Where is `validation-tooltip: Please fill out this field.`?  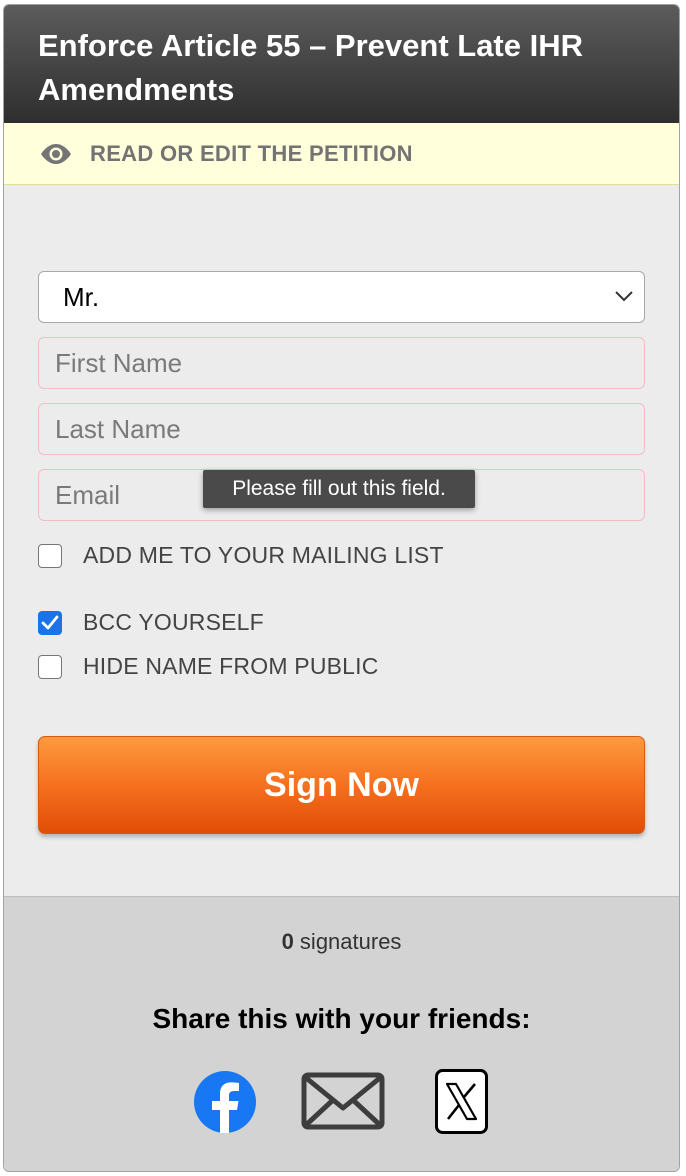
validation-tooltip: Please fill out this field. is located at coordinates (339, 489).